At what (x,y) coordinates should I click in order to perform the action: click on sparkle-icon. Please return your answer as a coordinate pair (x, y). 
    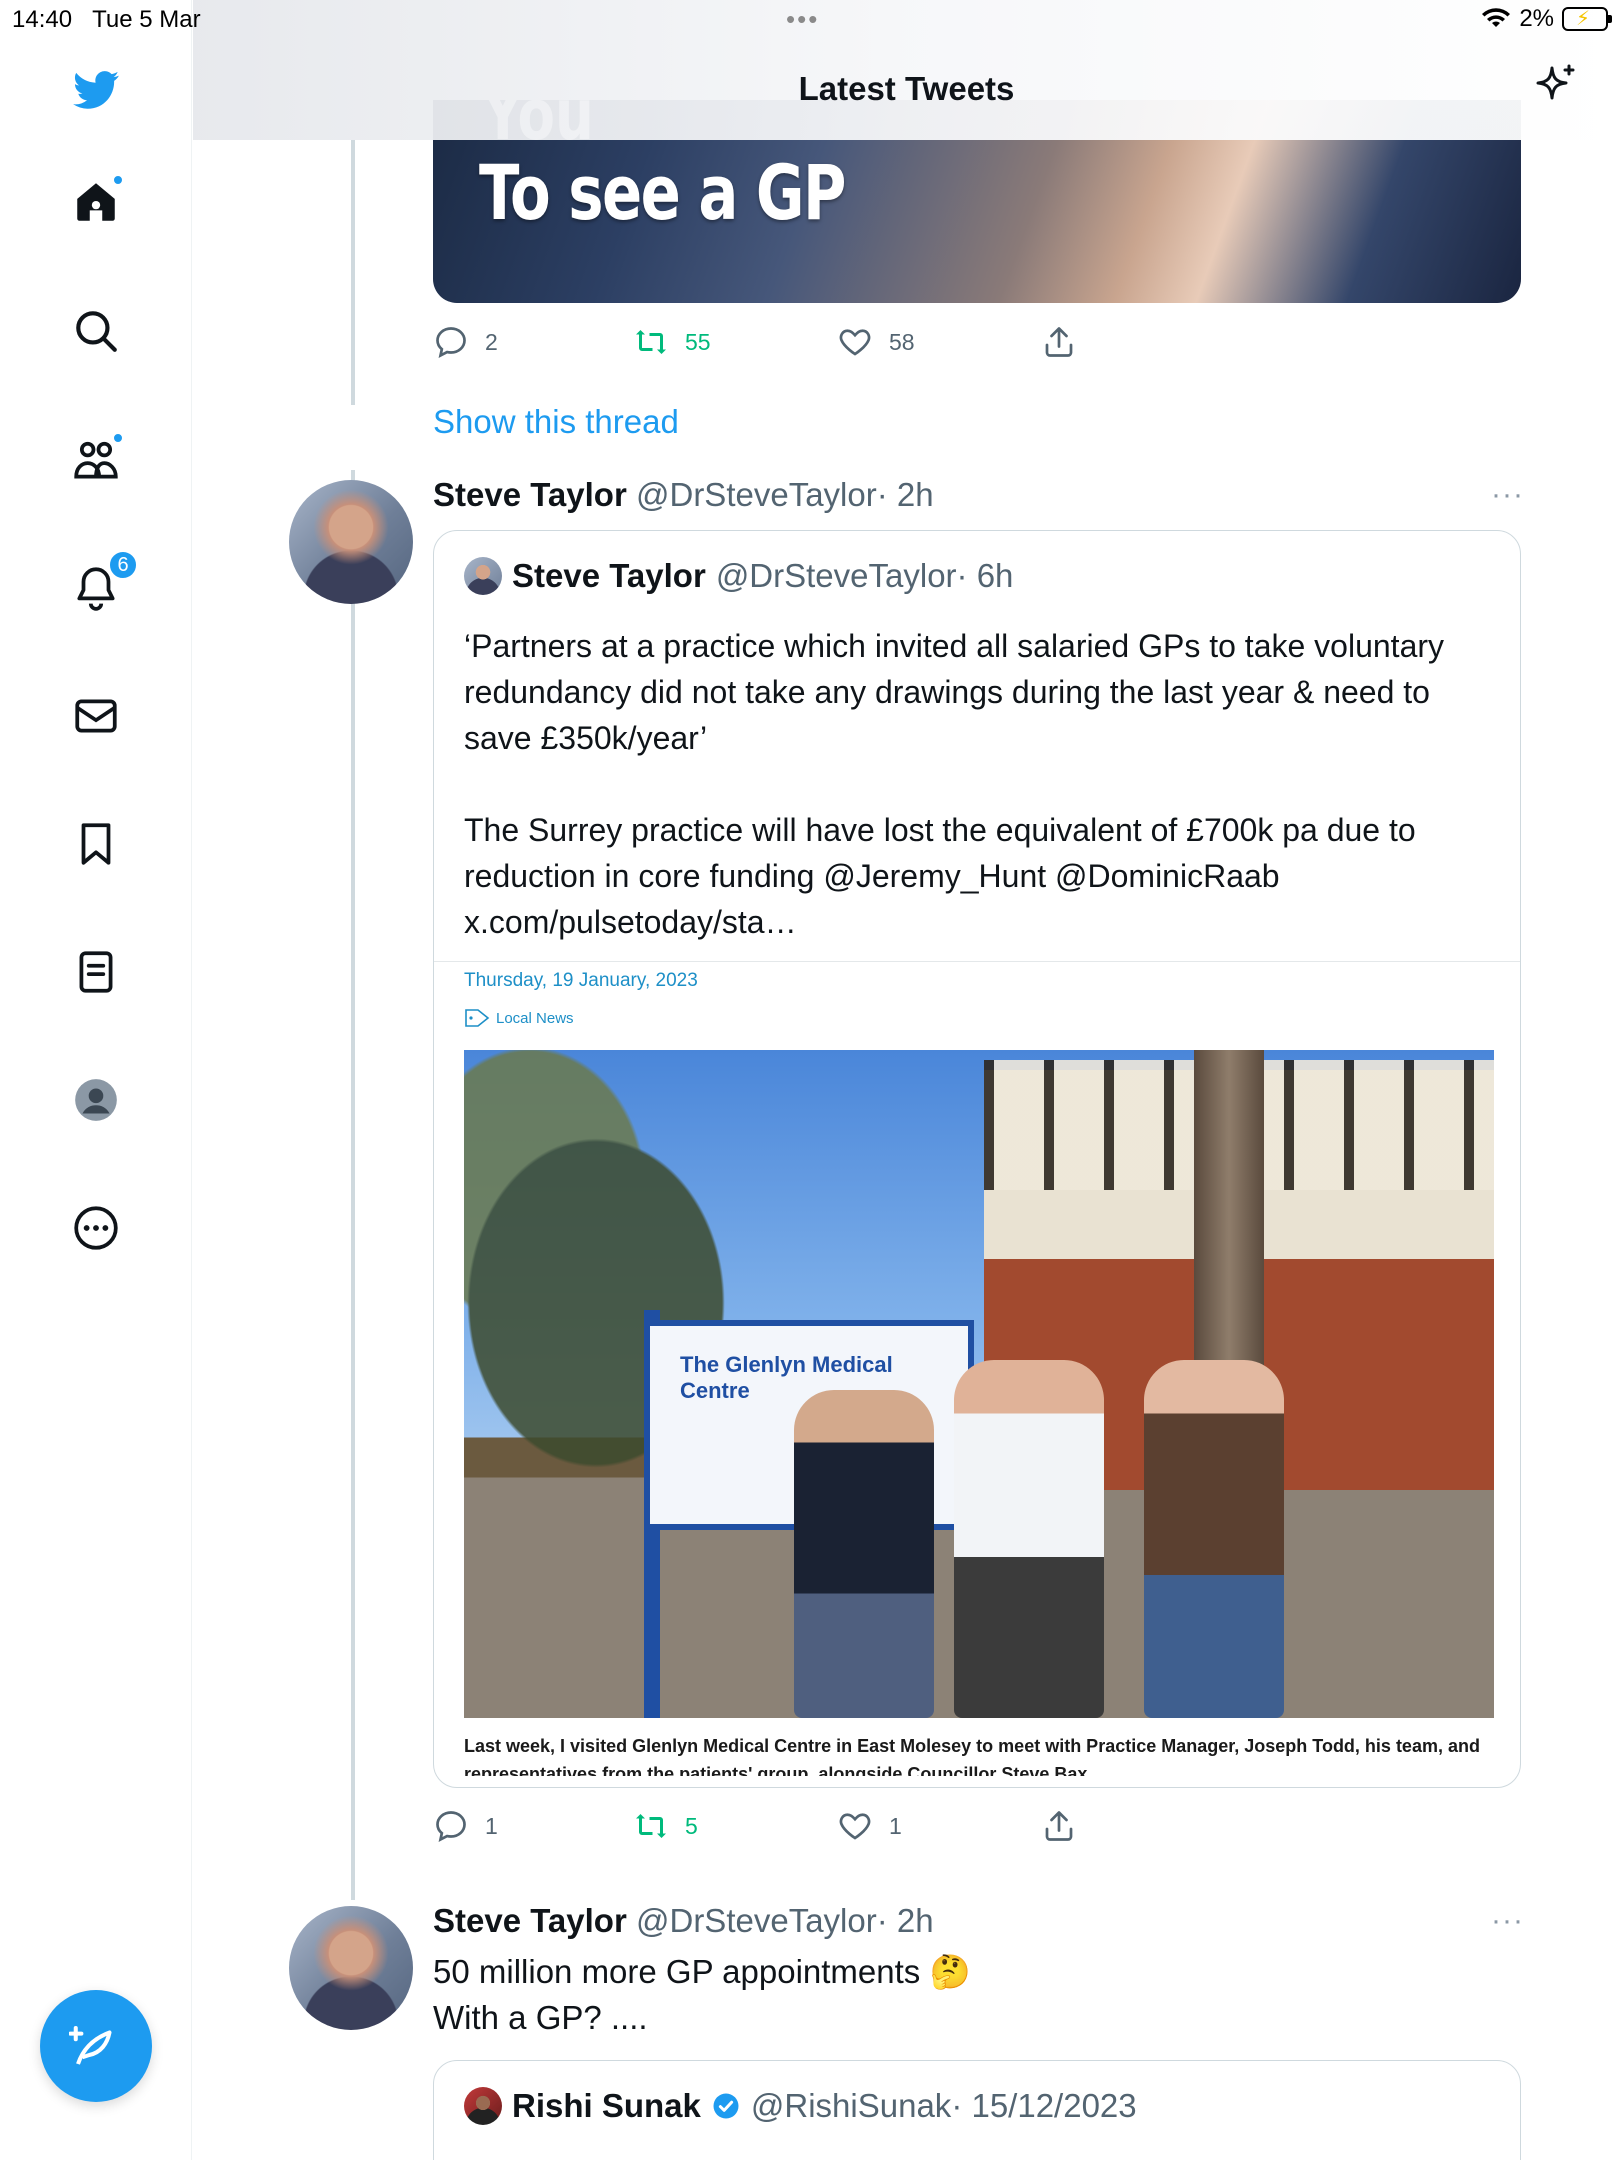
    Looking at the image, I should click on (1556, 86).